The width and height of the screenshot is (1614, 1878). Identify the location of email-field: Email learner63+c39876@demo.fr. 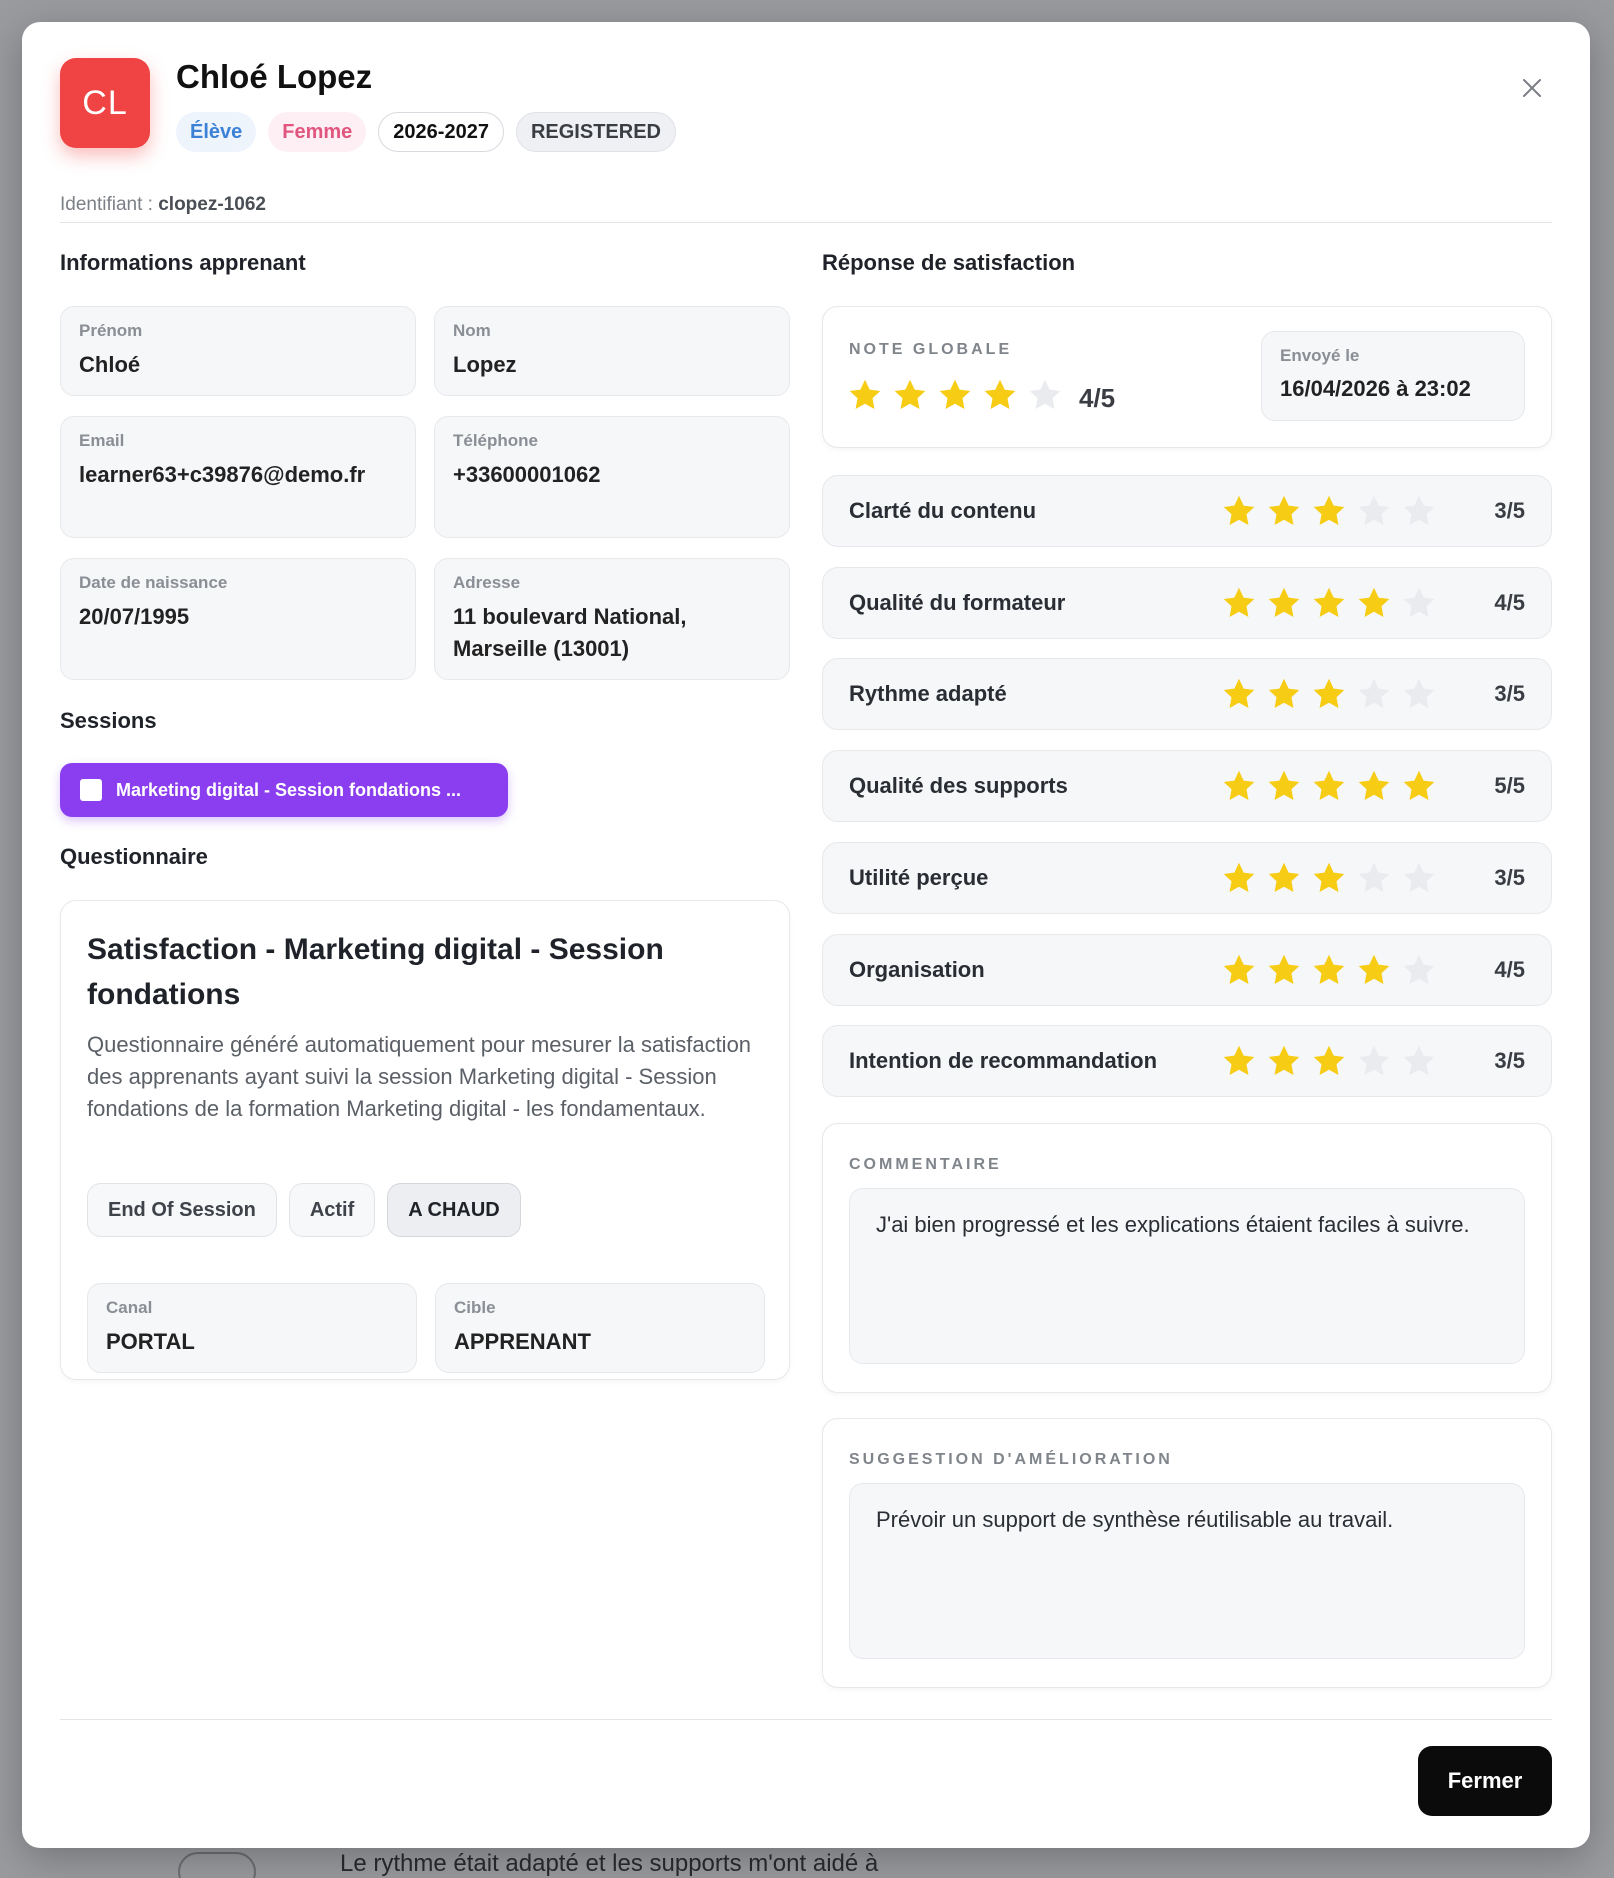
(238, 477).